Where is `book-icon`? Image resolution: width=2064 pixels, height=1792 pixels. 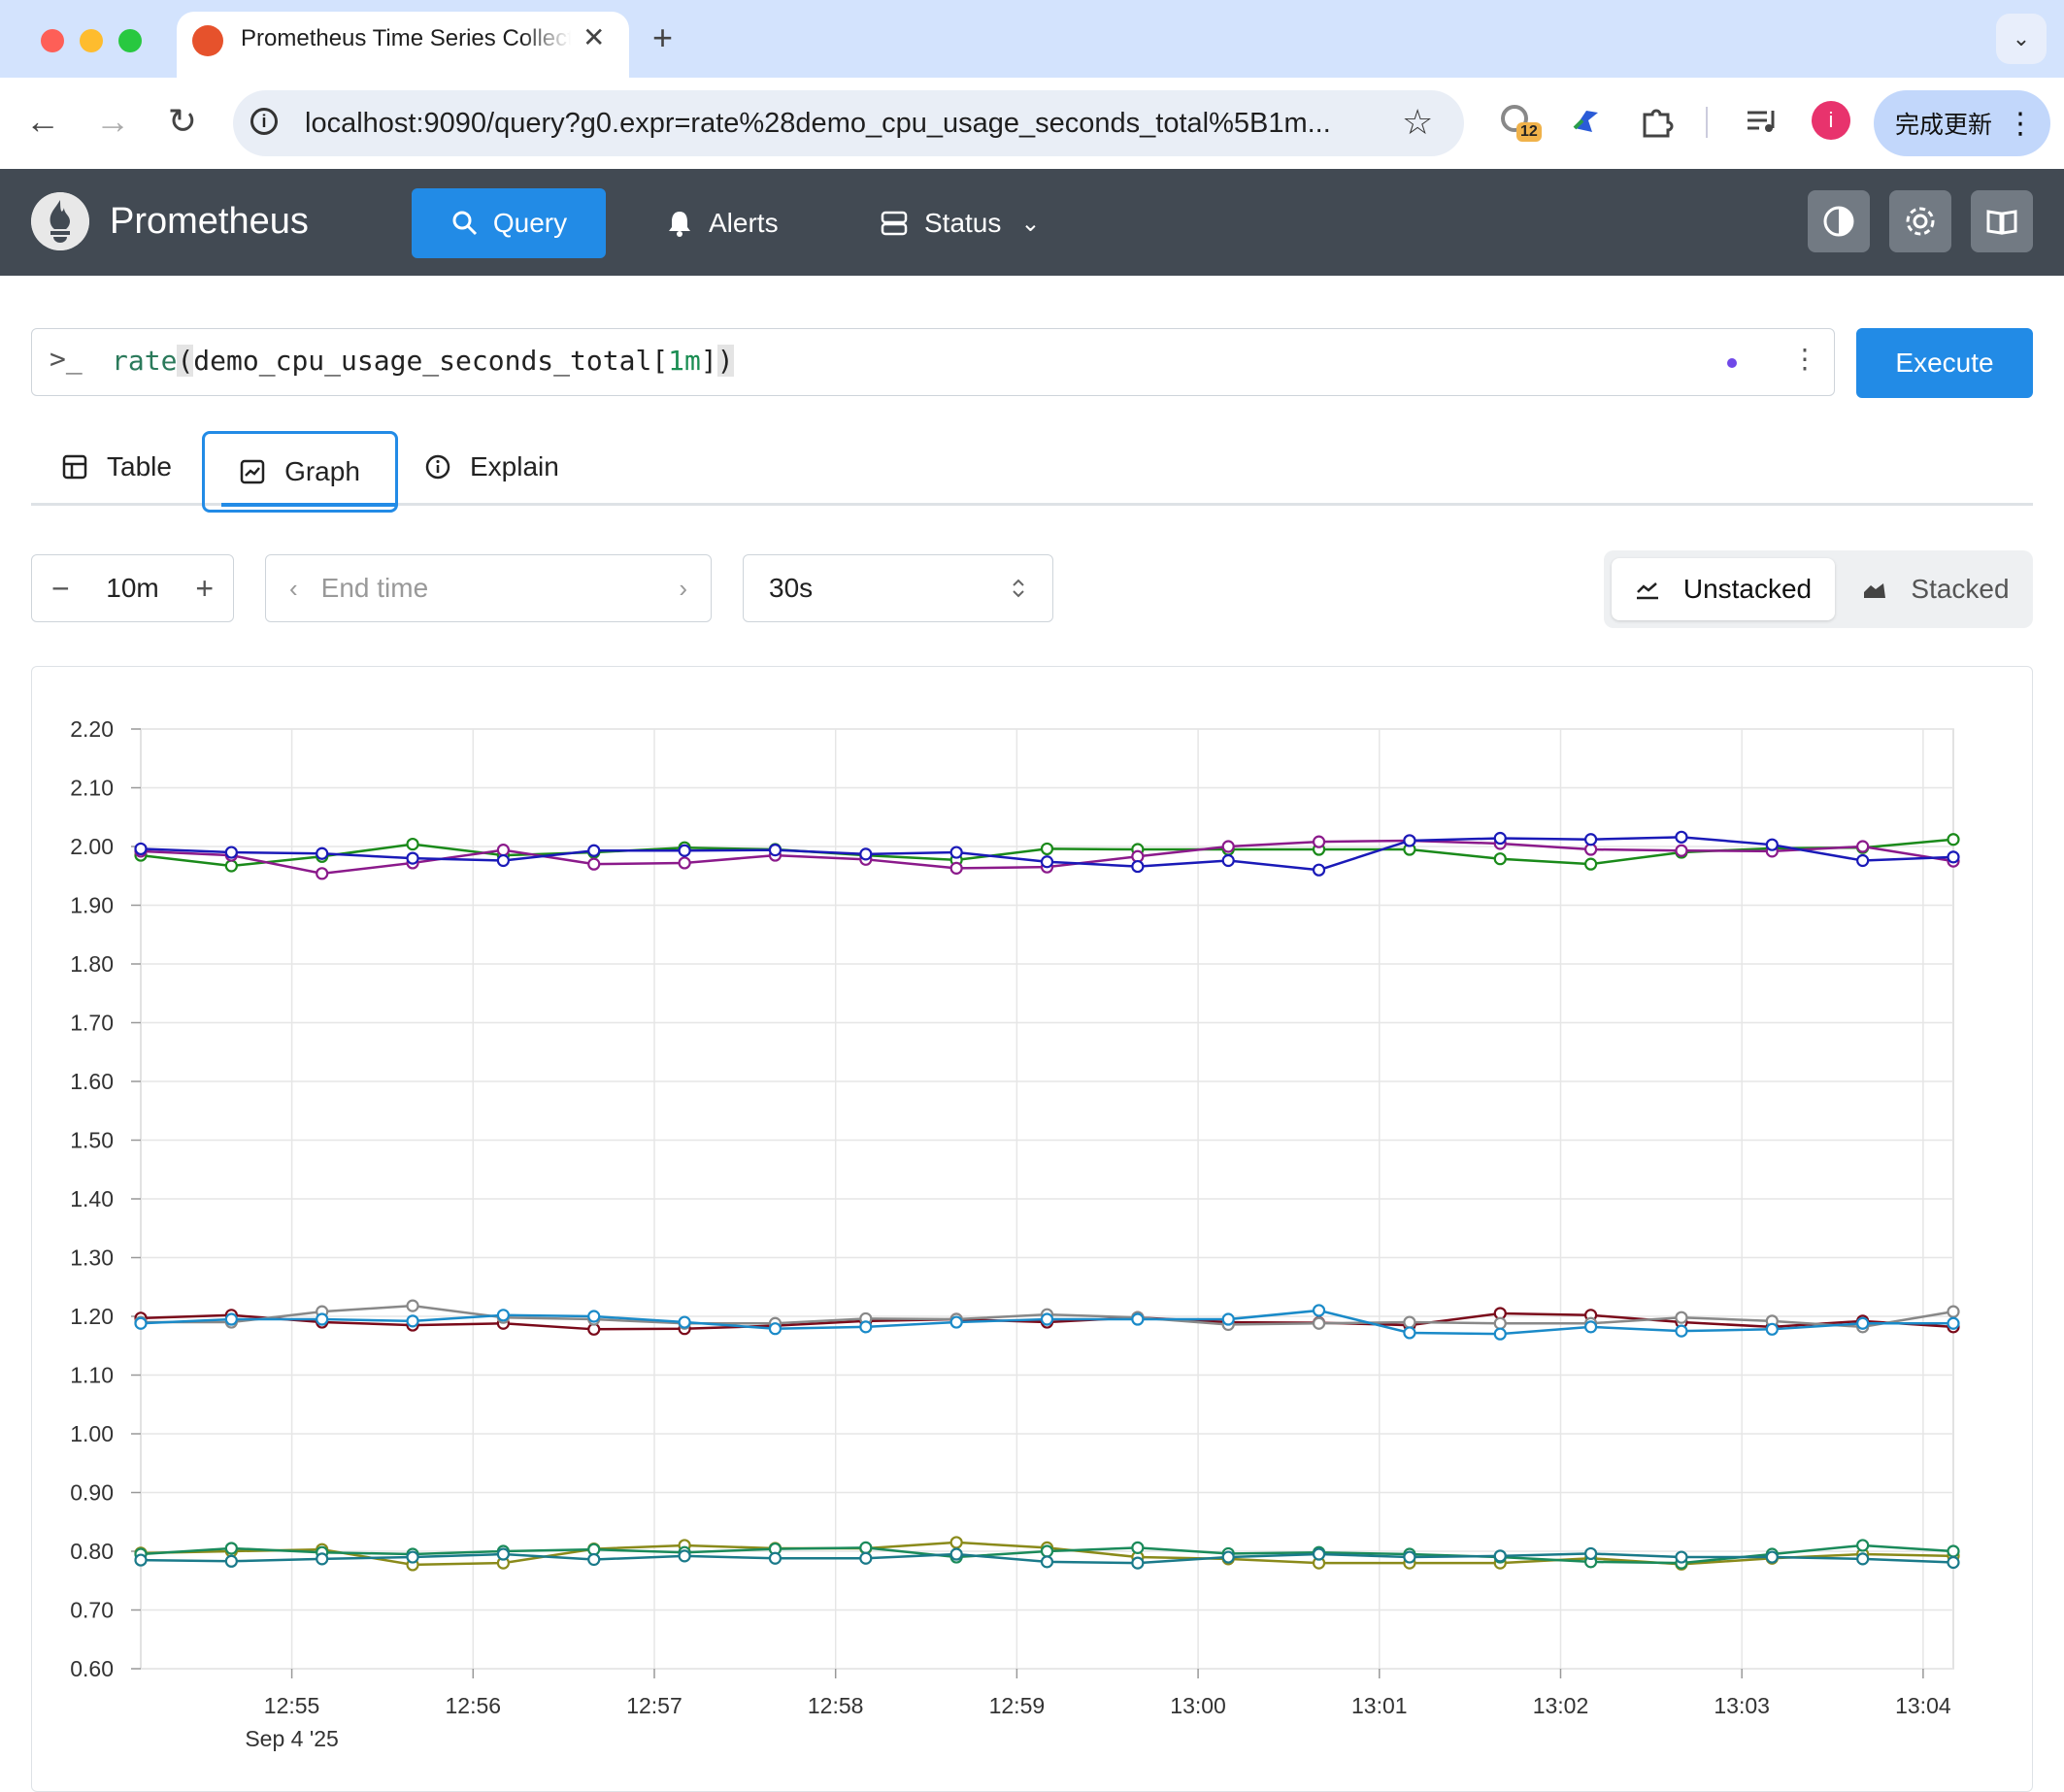
book-icon is located at coordinates (2001, 222).